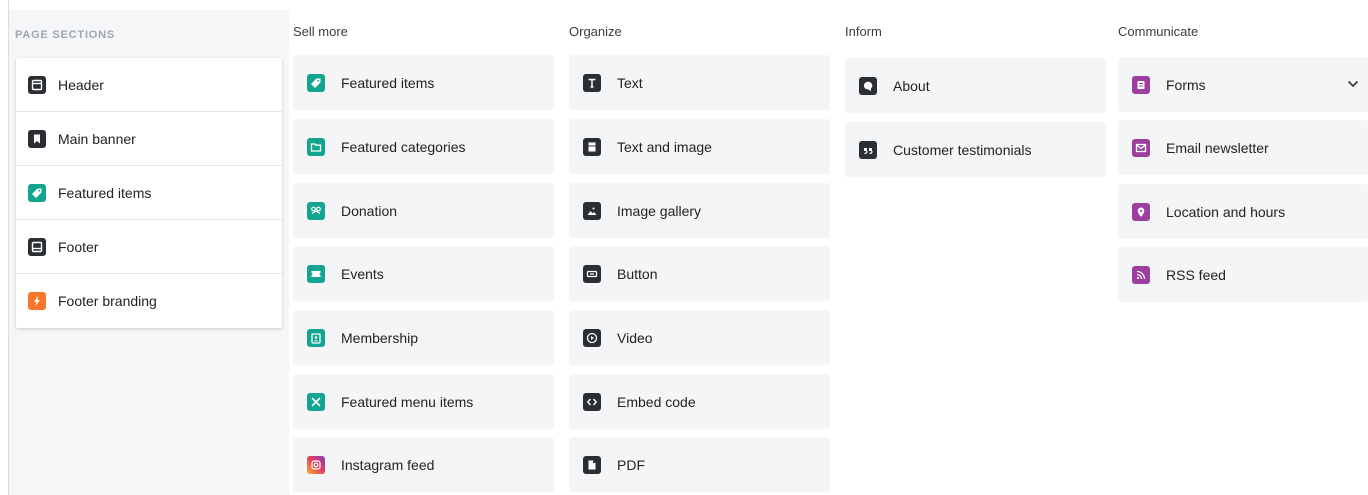 This screenshot has width=1368, height=495. Describe the element at coordinates (699, 401) in the screenshot. I see `tile-embed-code: Embed code` at that location.